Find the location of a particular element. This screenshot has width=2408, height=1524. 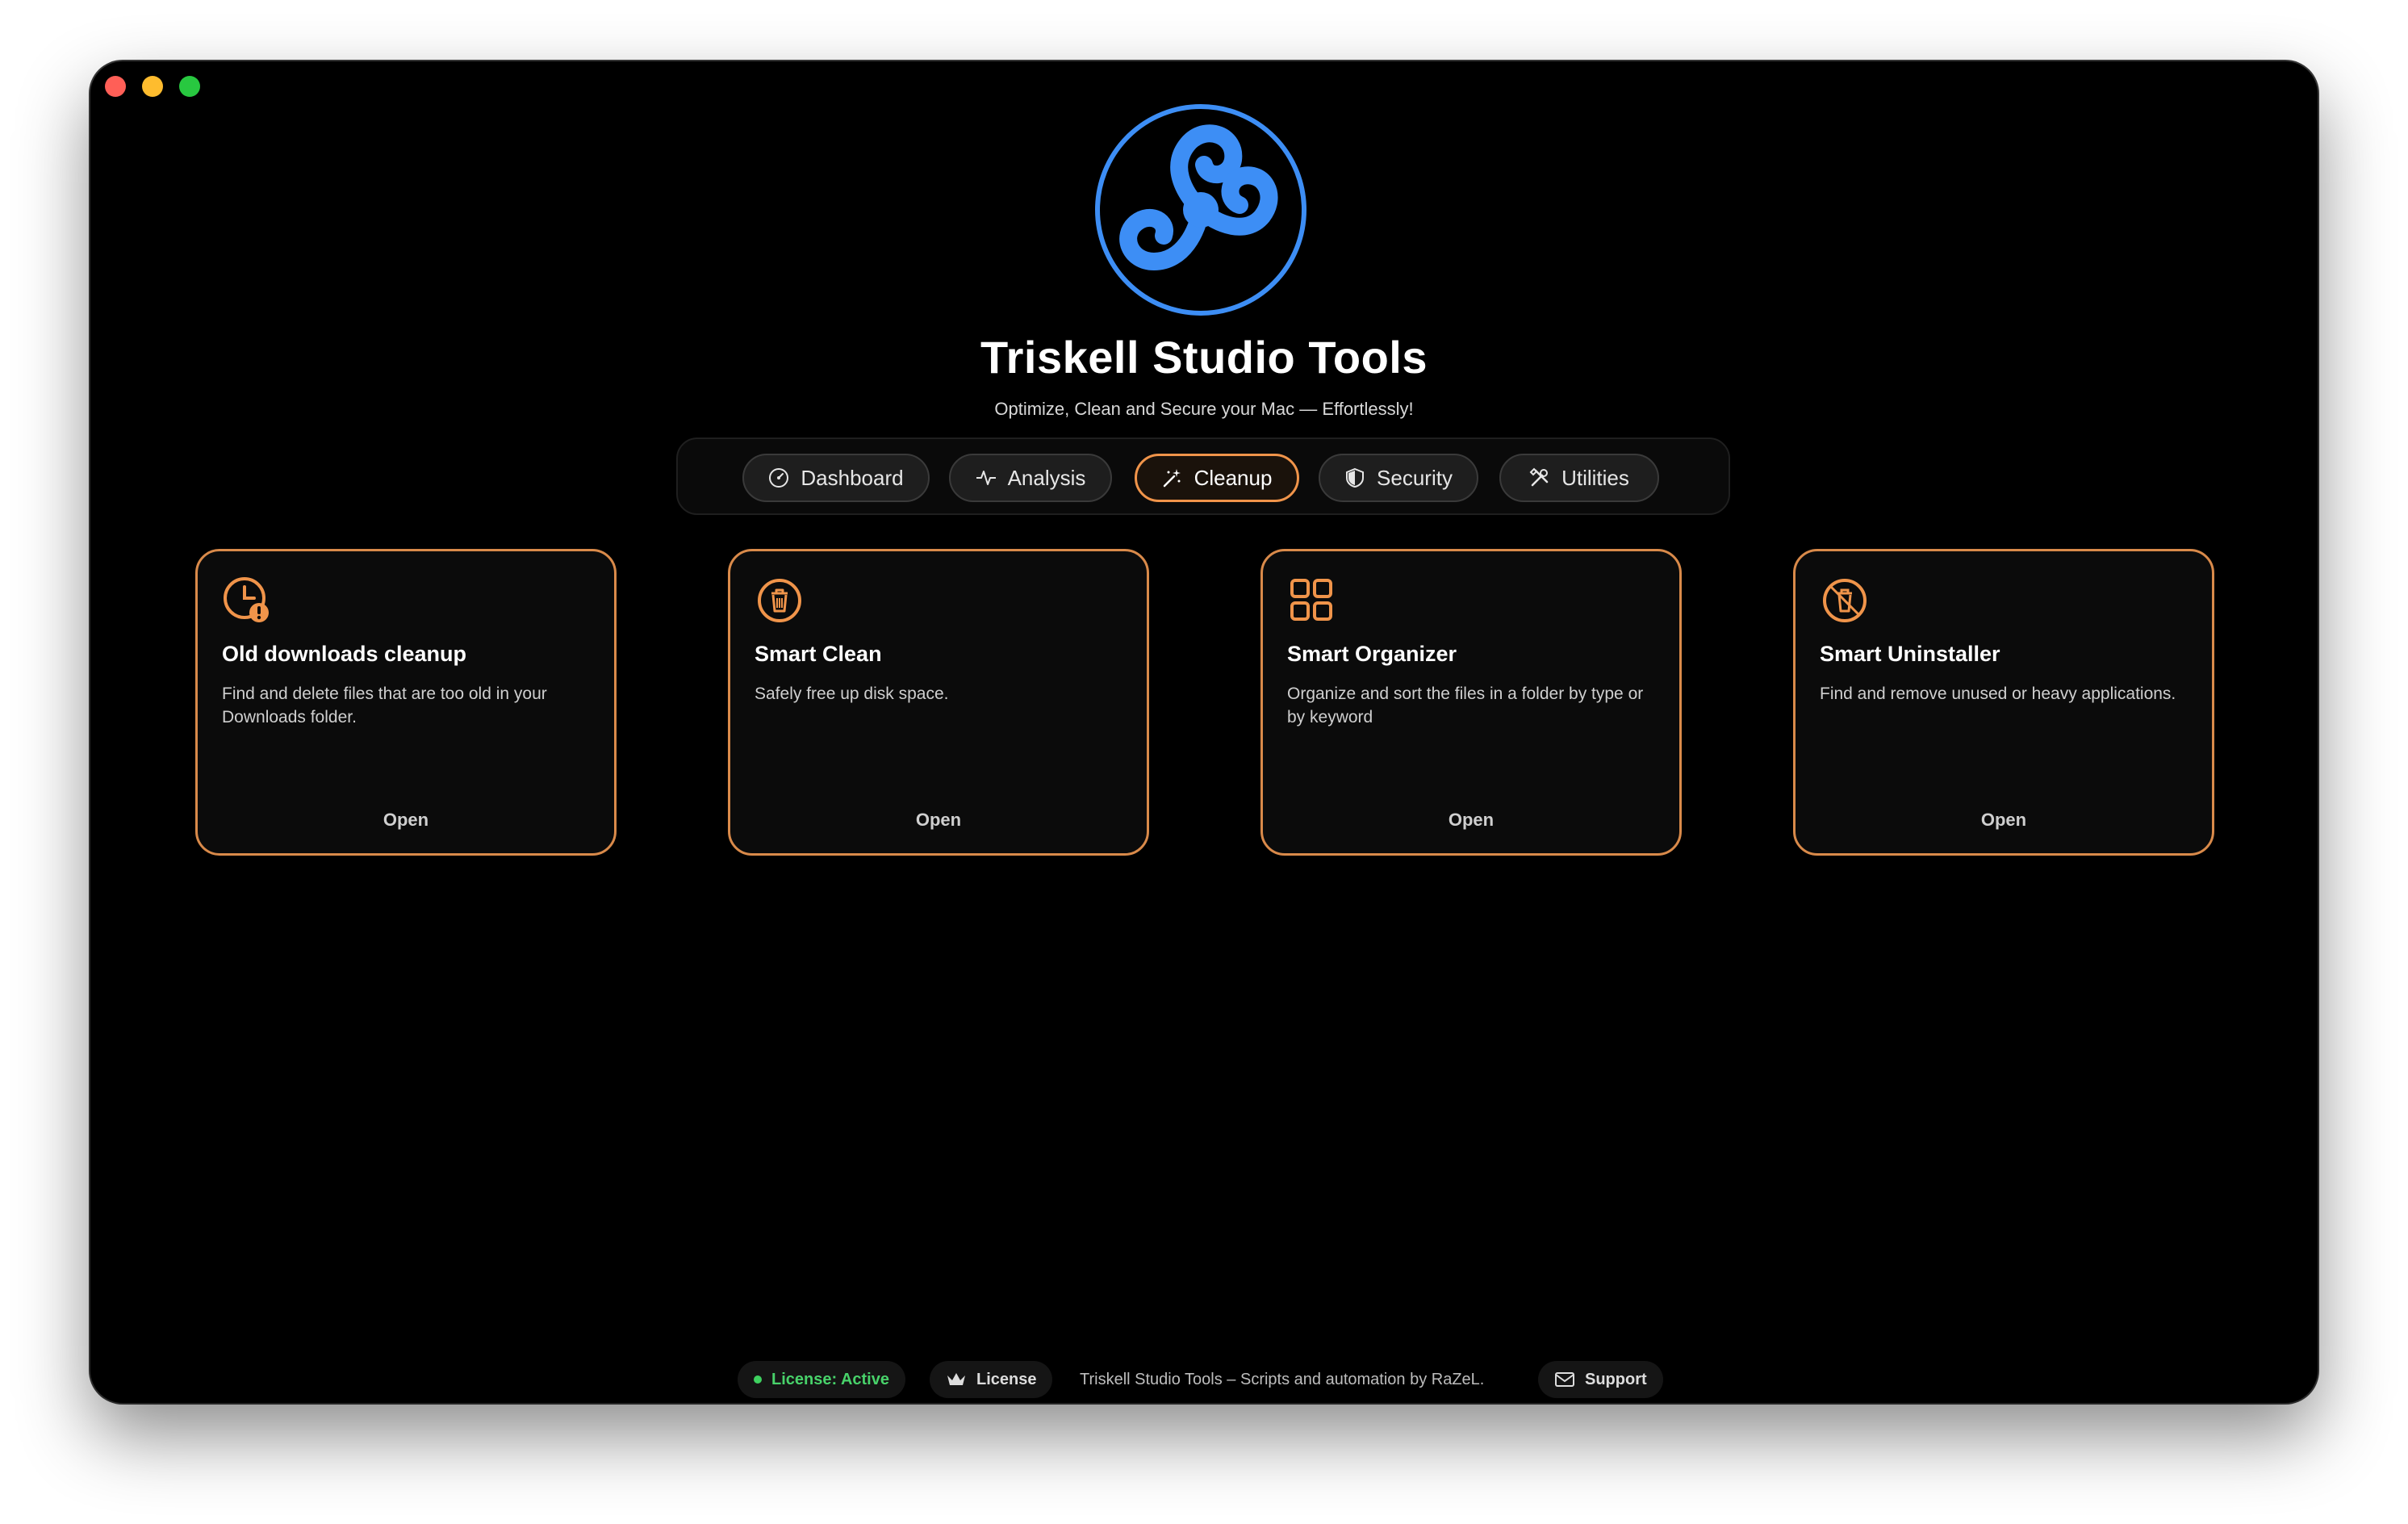

license-button-label: License is located at coordinates (1006, 1379).